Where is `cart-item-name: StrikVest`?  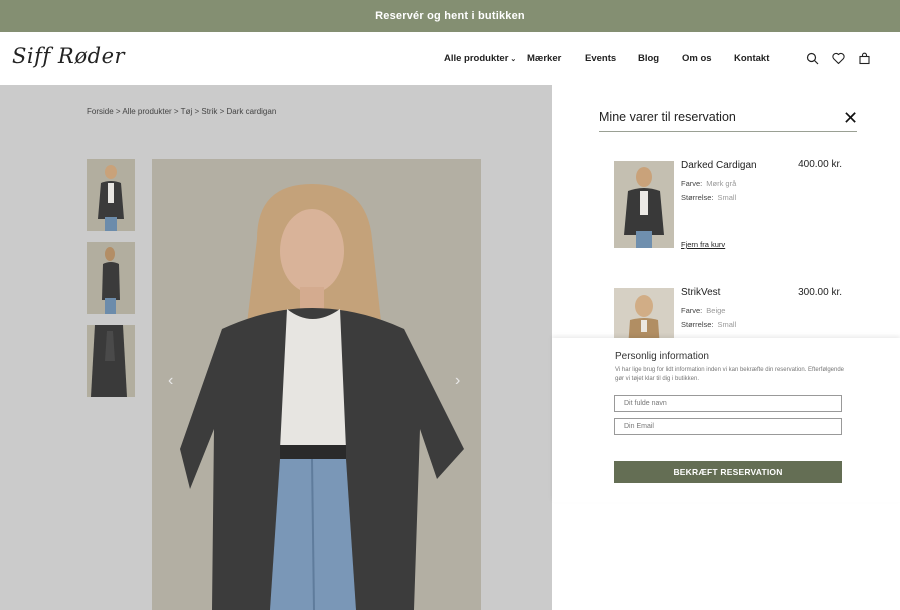
cart-item-name: StrikVest is located at coordinates (701, 292).